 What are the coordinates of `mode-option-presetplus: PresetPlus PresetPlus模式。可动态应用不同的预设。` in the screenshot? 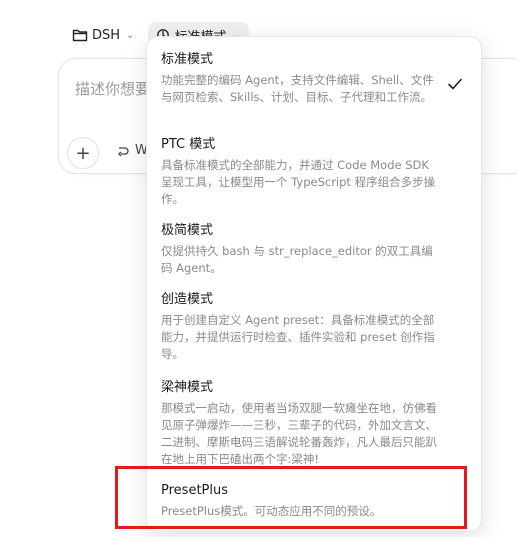 It's located at (302, 501).